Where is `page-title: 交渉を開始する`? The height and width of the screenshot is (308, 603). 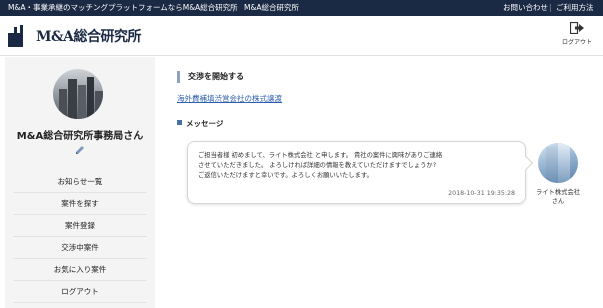 page-title: 交渉を開始する is located at coordinates (210, 77).